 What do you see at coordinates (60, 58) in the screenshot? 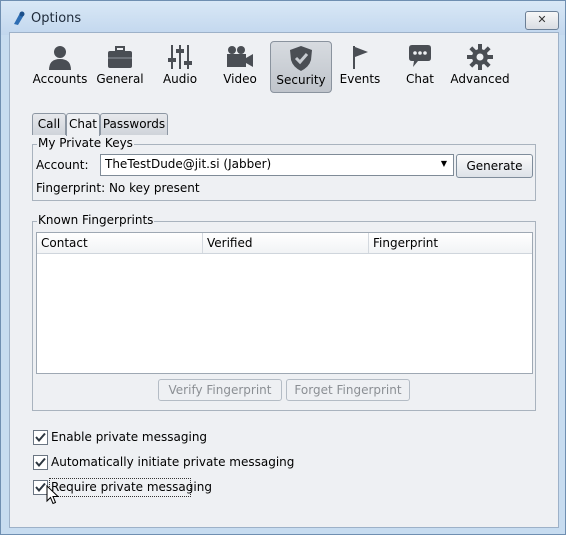
I see `accounts-icon` at bounding box center [60, 58].